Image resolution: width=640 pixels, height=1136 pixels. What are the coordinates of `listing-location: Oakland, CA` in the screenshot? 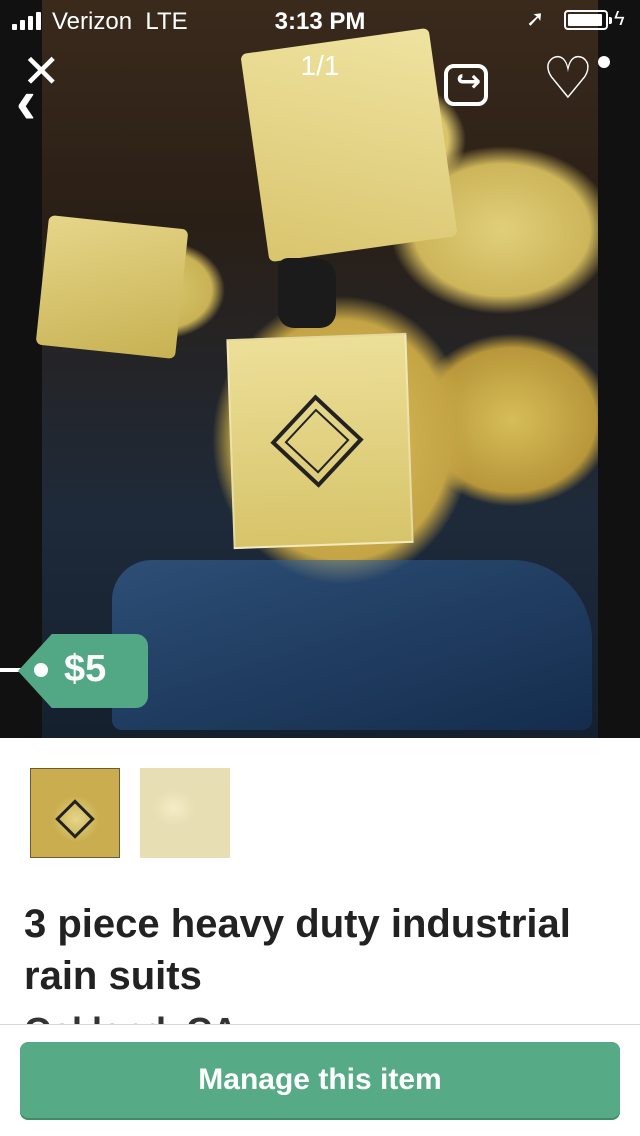 It's located at (324, 1013).